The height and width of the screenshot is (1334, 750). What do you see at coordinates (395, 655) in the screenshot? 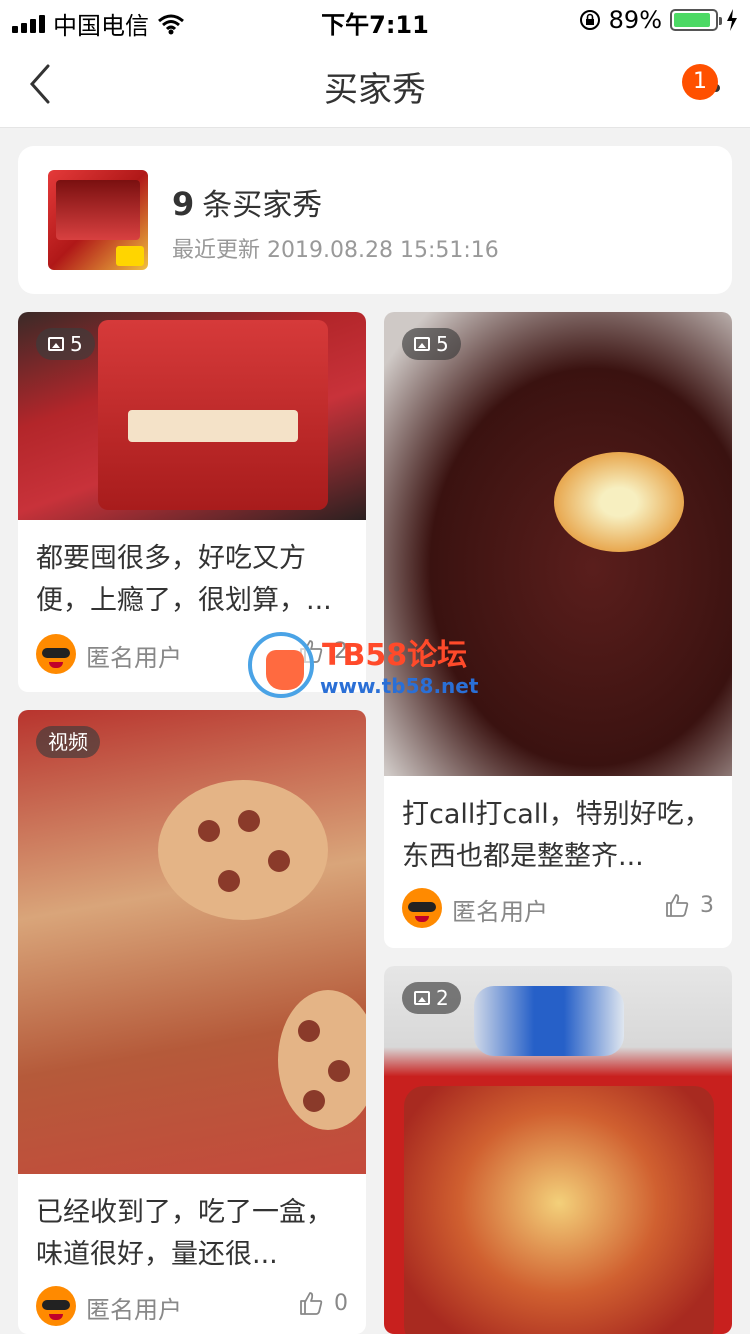
I see `watermark-title: TB58论坛` at bounding box center [395, 655].